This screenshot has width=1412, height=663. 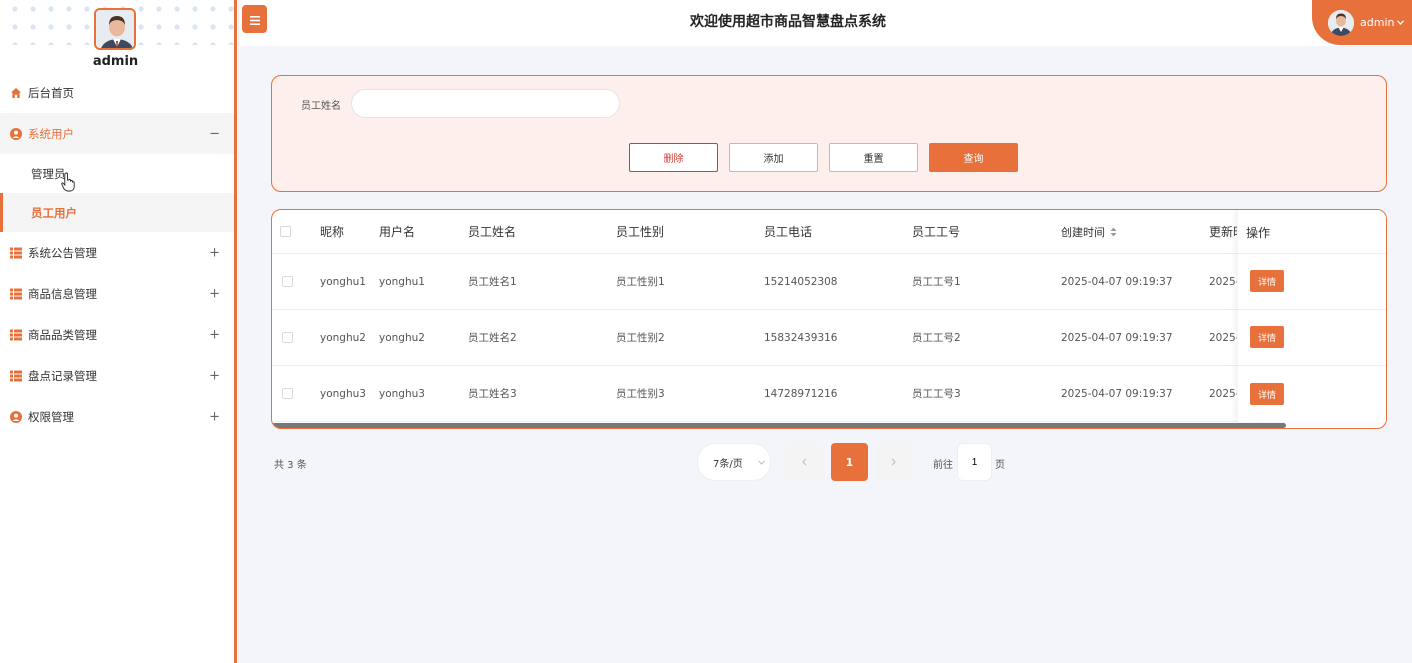 I want to click on top-header: 欢迎使用超市商品智慧盘点系统 admin, so click(x=826, y=23).